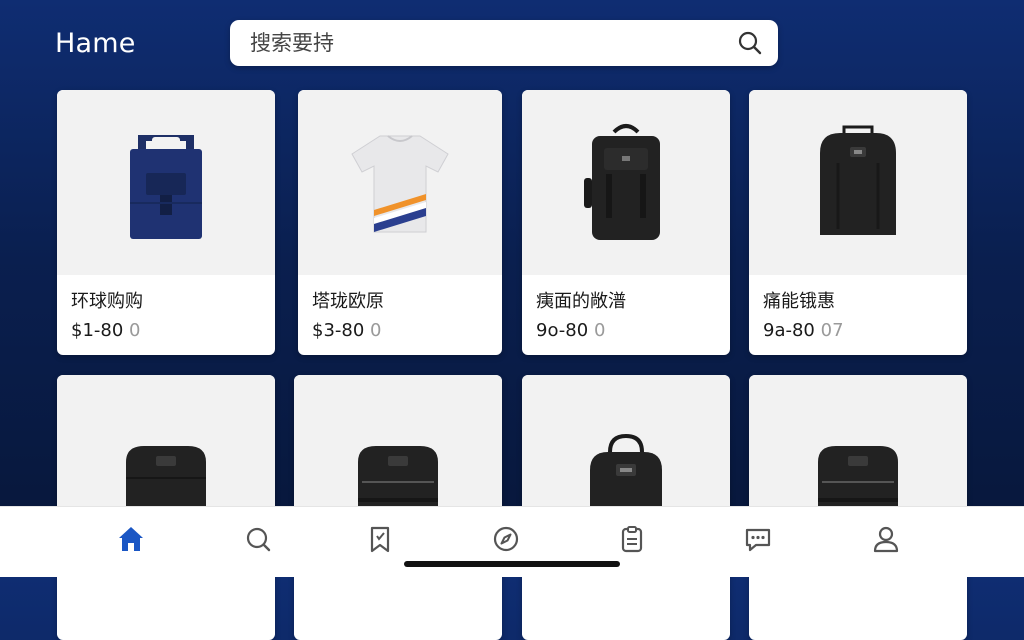 The image size is (1024, 640). Describe the element at coordinates (803, 330) in the screenshot. I see `product-price: 9a-80 07` at that location.